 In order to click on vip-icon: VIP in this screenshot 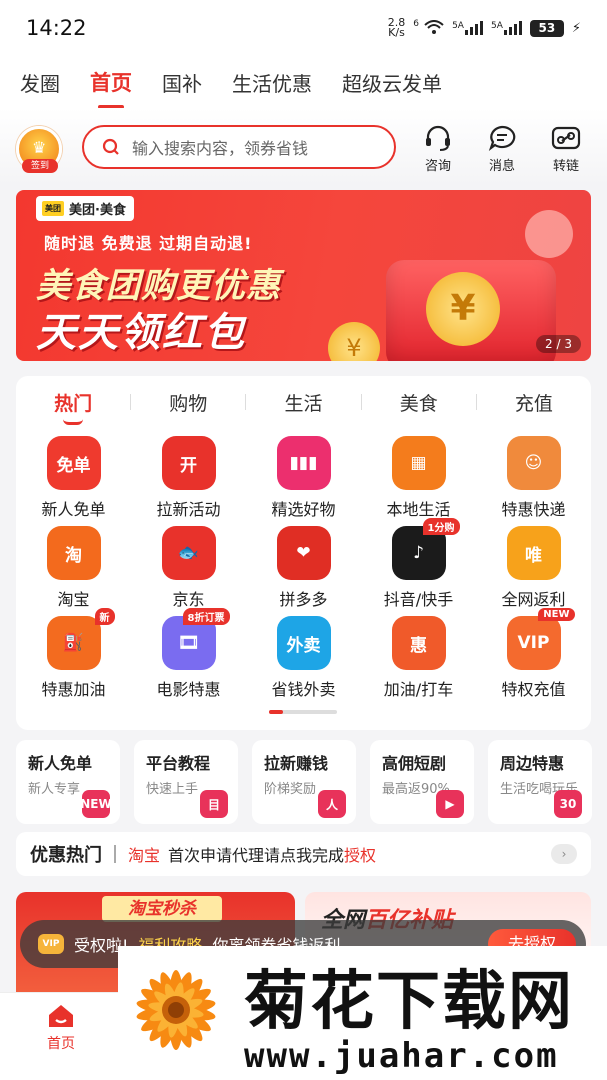, I will do `click(51, 944)`.